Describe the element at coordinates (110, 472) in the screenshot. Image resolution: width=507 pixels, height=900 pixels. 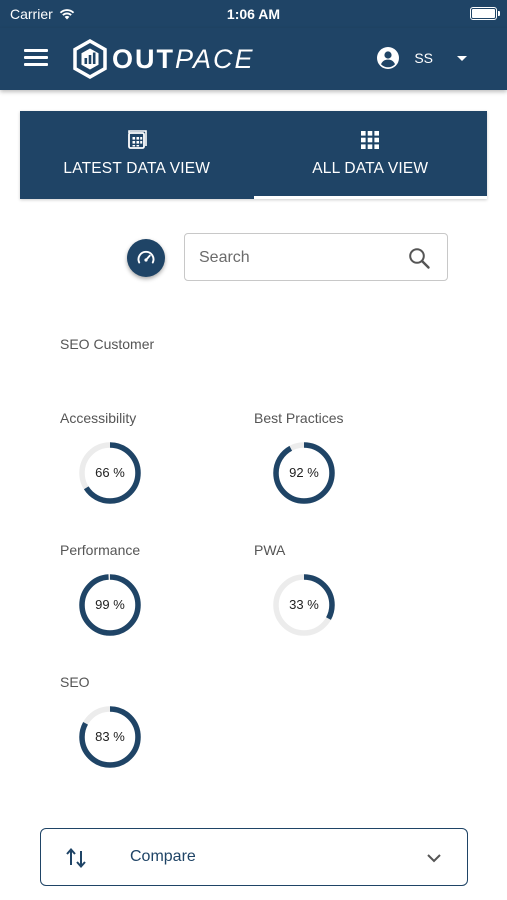
I see `metric-value: 66 %` at that location.